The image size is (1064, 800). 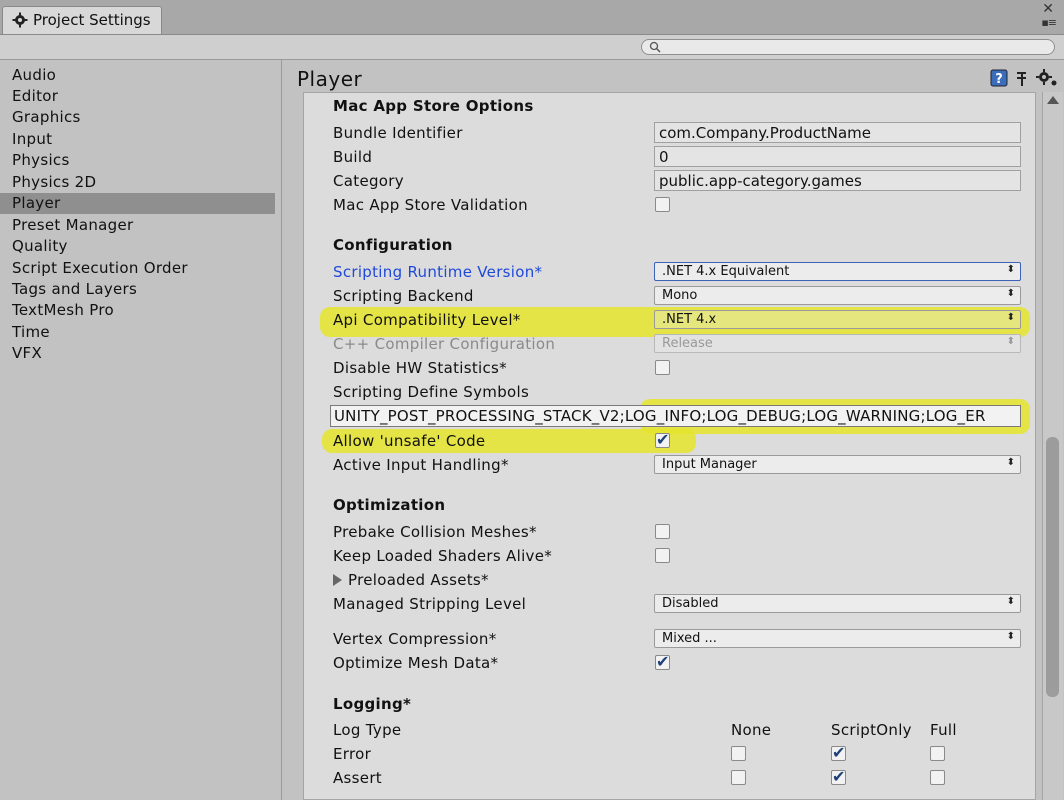 What do you see at coordinates (726, 271) in the screenshot?
I see `dropdown-value: .NET 4.x Equivalent` at bounding box center [726, 271].